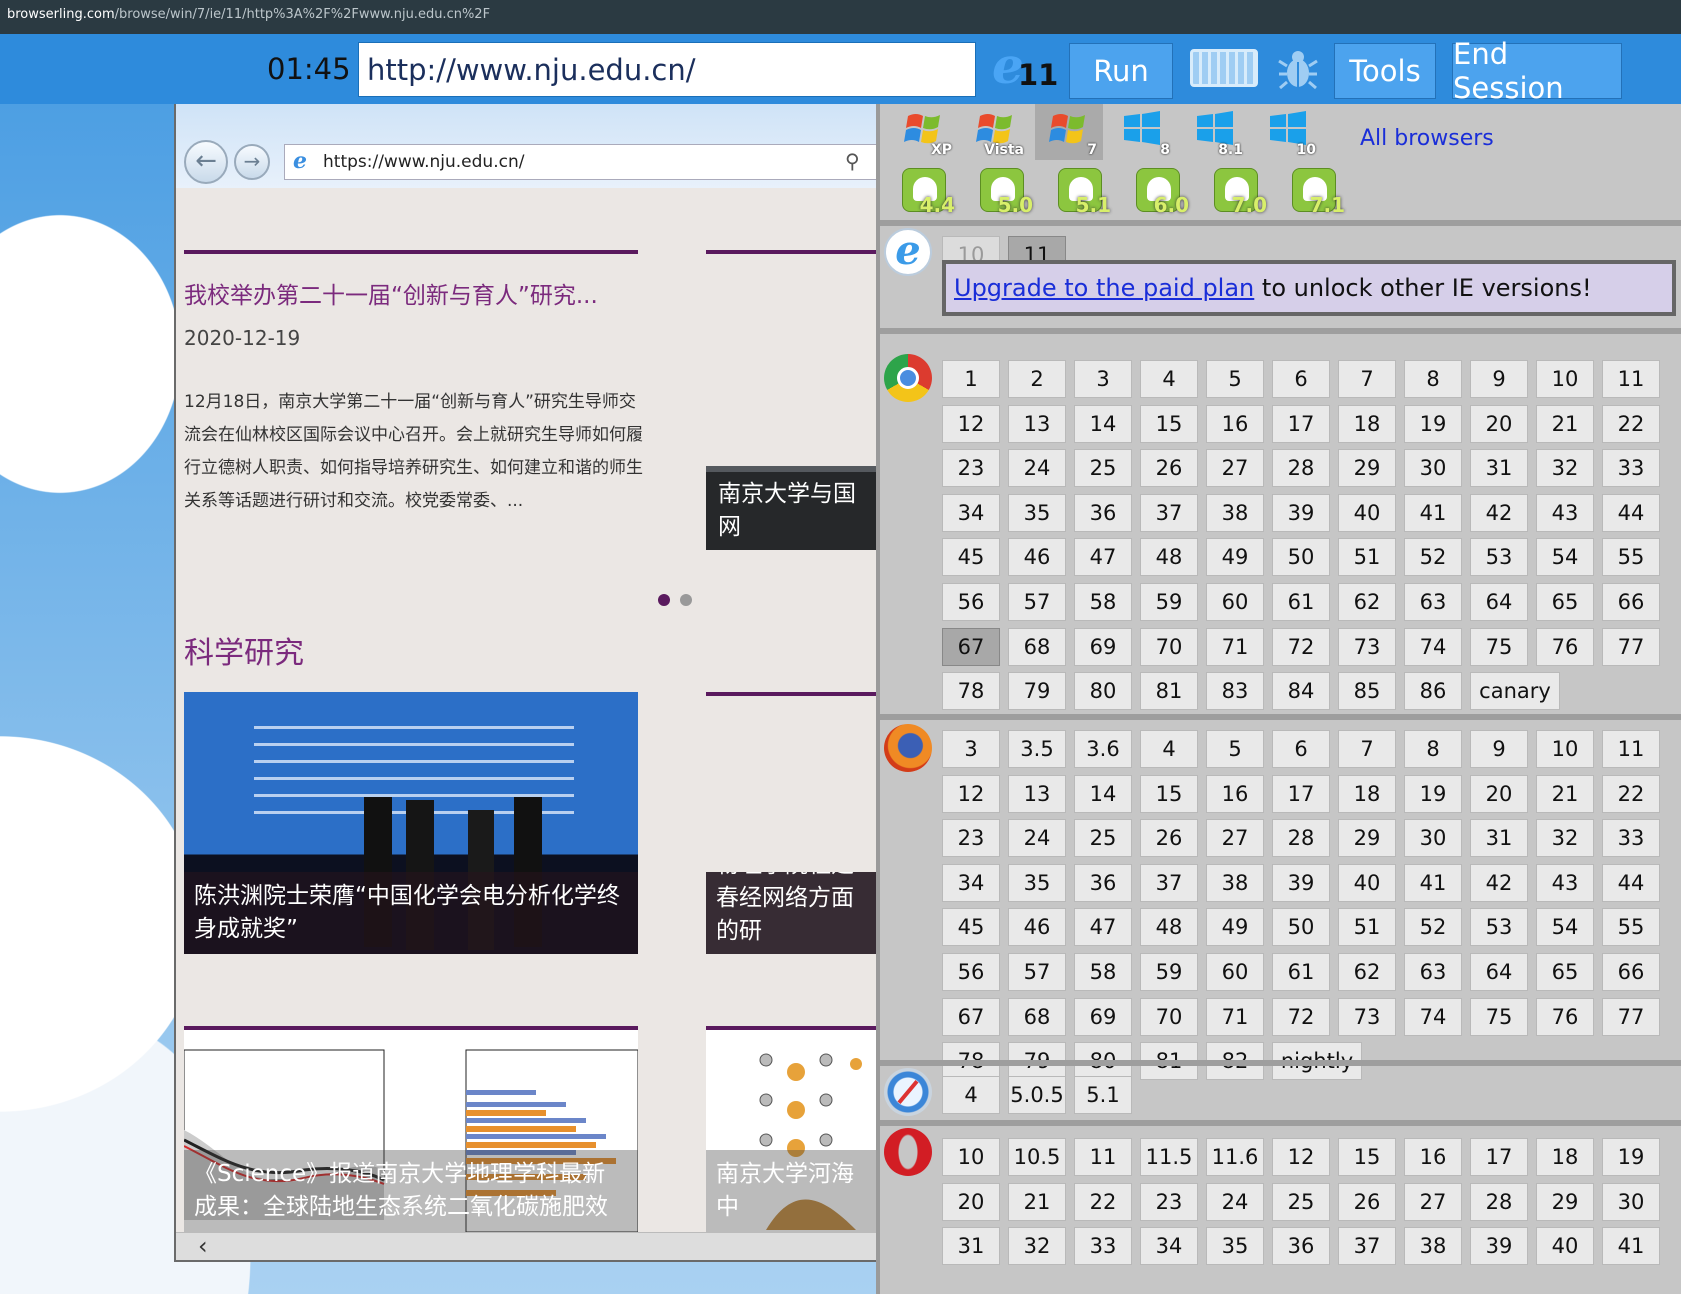 The image size is (1681, 1294). What do you see at coordinates (1433, 1246) in the screenshot?
I see `opera-version-button: 38` at bounding box center [1433, 1246].